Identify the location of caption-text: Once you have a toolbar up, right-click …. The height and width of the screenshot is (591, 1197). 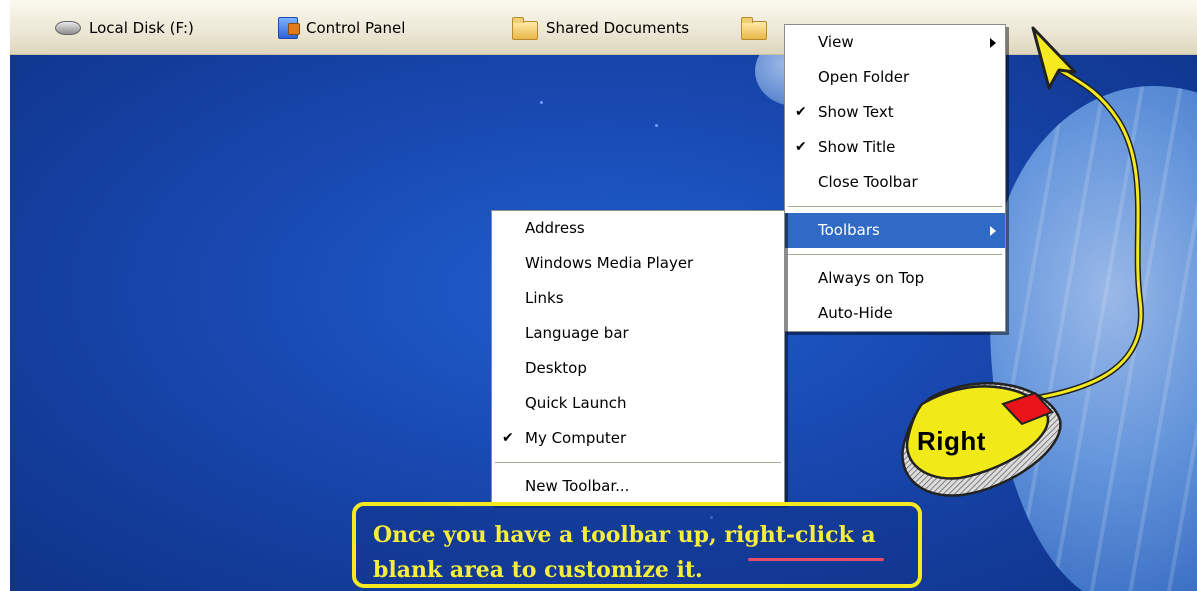
(653, 553).